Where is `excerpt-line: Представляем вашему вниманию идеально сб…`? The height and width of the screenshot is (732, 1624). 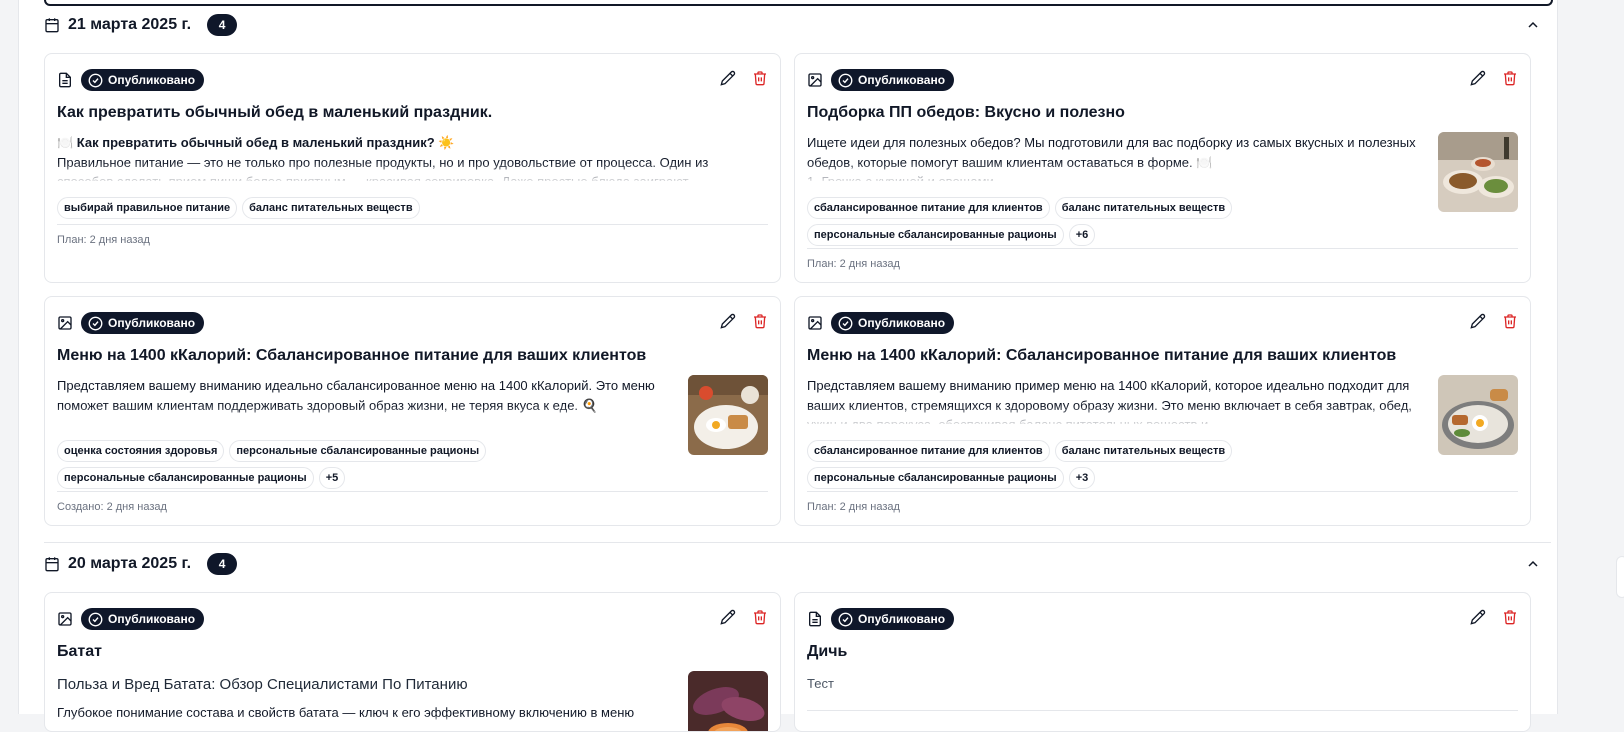
excerpt-line: Представляем вашему вниманию идеально сб… is located at coordinates (356, 395).